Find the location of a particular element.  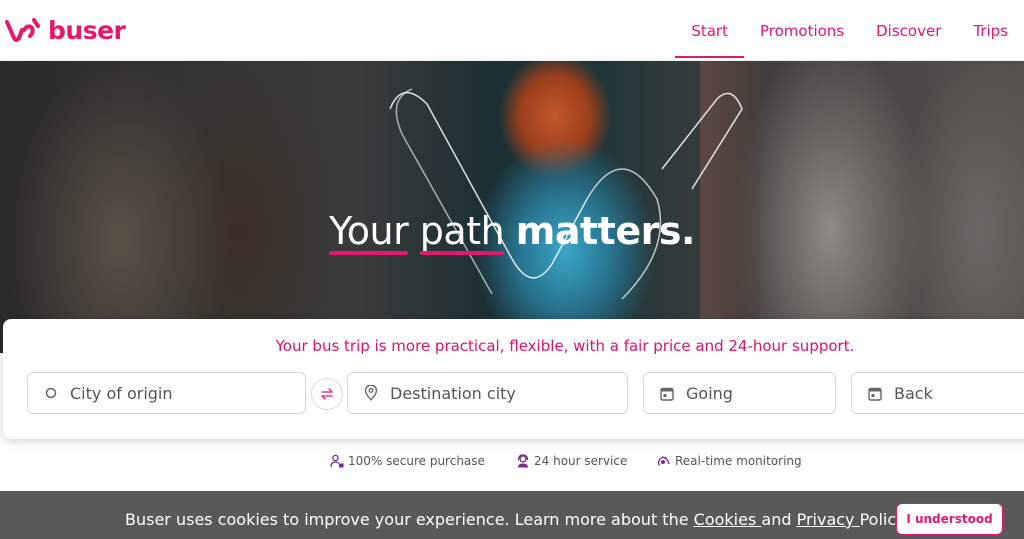

buser-logo-icon is located at coordinates (22, 29).